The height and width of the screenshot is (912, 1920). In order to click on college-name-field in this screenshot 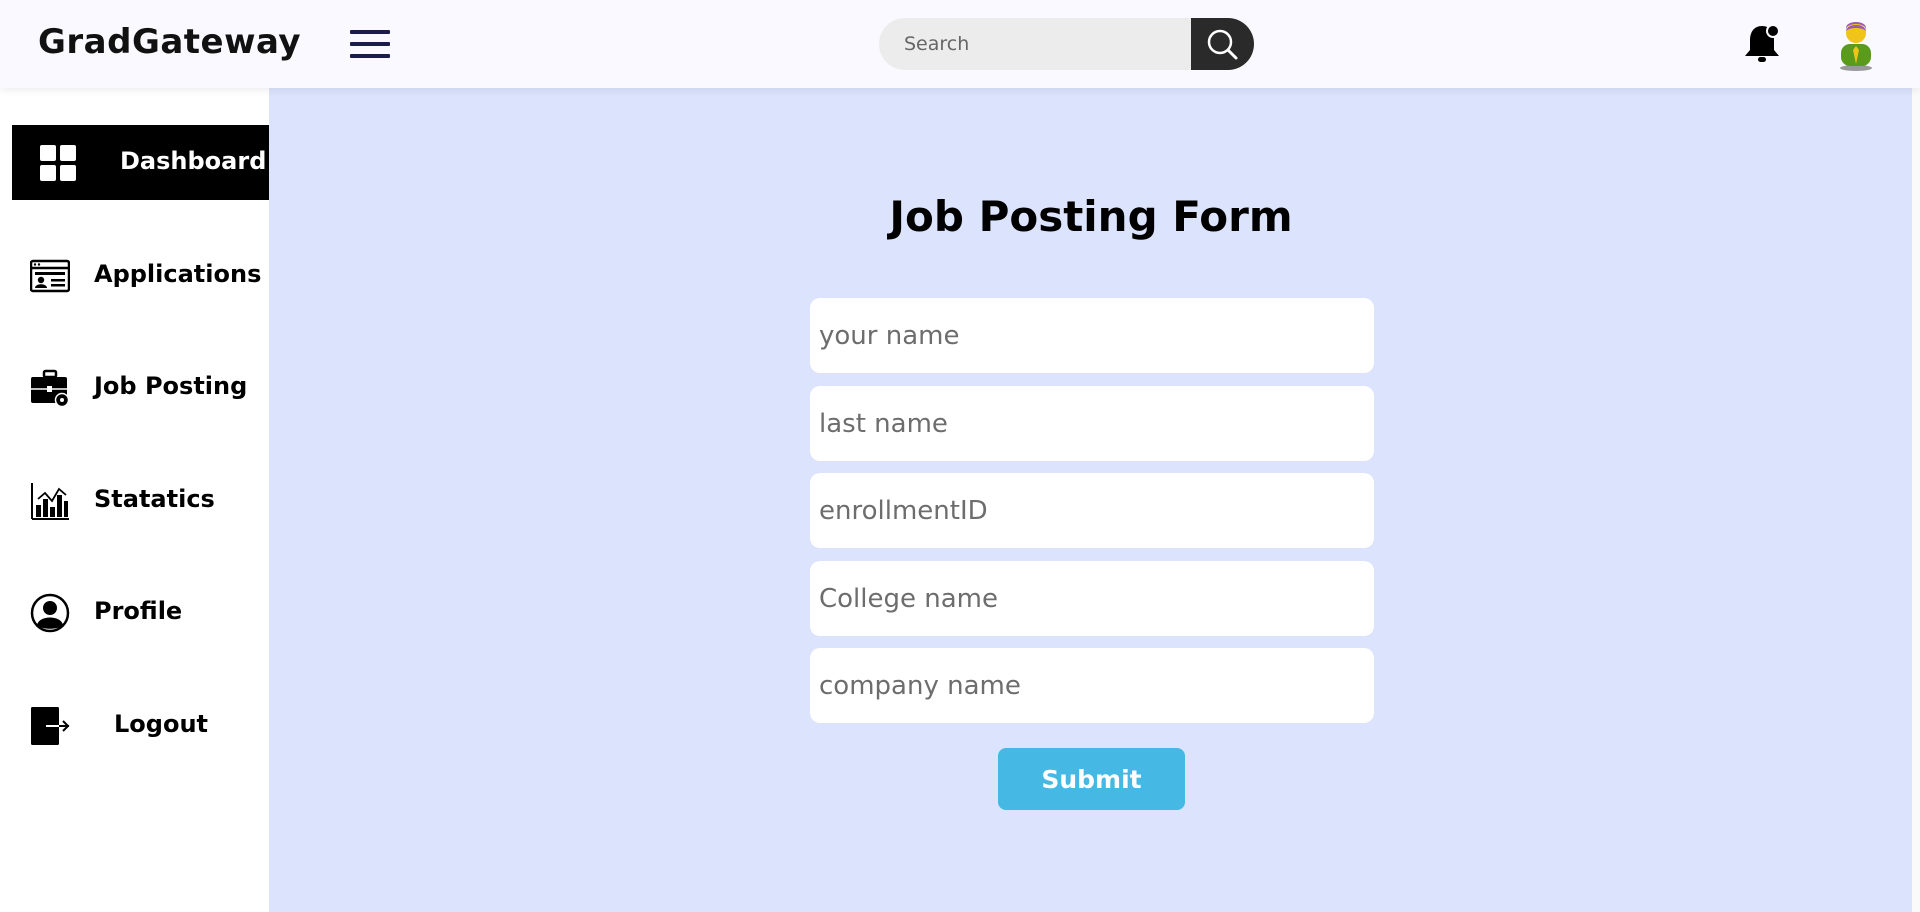, I will do `click(1092, 598)`.